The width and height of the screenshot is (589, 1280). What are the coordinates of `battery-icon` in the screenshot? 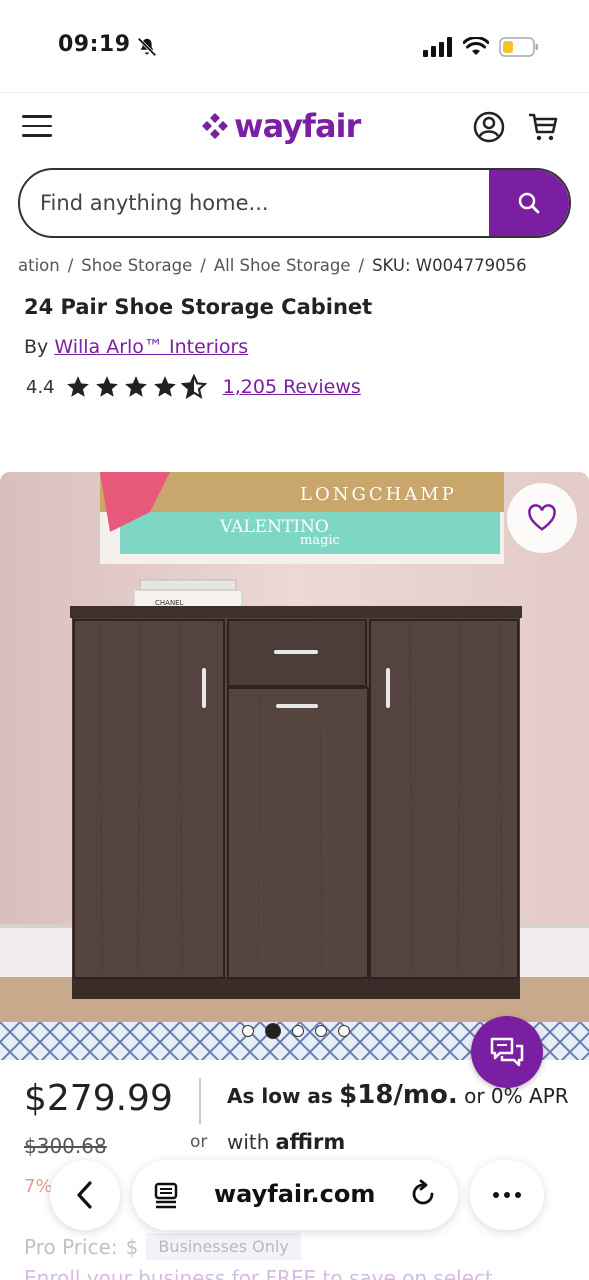 It's located at (518, 47).